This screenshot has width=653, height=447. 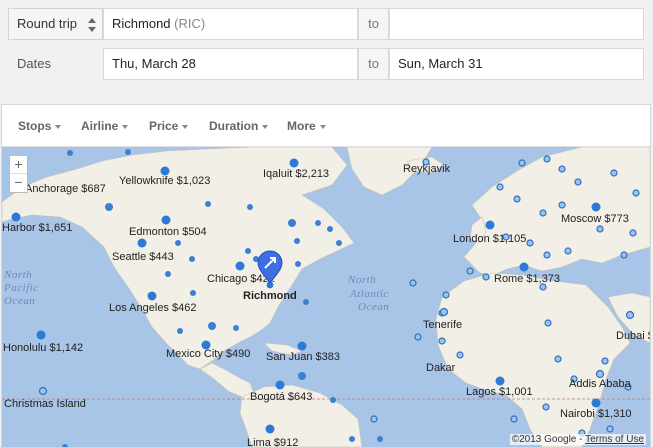 What do you see at coordinates (100, 126) in the screenshot?
I see `filter-airline-label: Airline` at bounding box center [100, 126].